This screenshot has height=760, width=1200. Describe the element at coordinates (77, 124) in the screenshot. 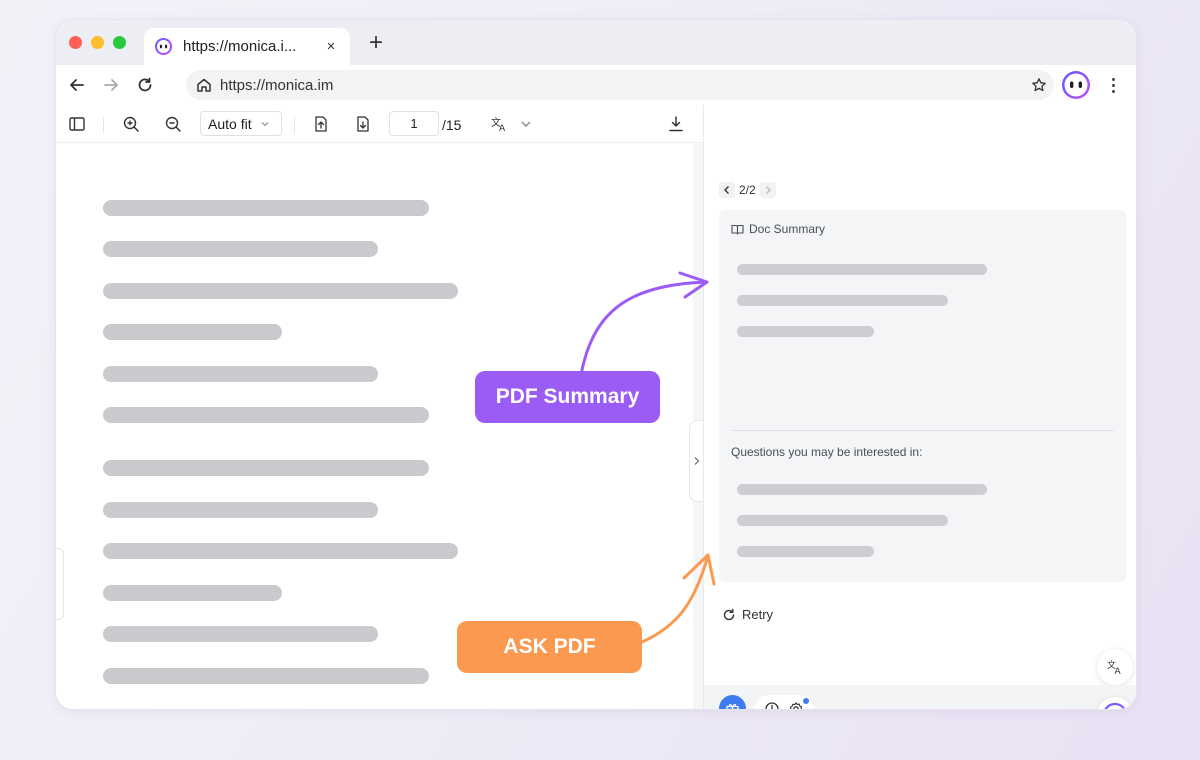

I see `sidebar-toggle-icon` at that location.